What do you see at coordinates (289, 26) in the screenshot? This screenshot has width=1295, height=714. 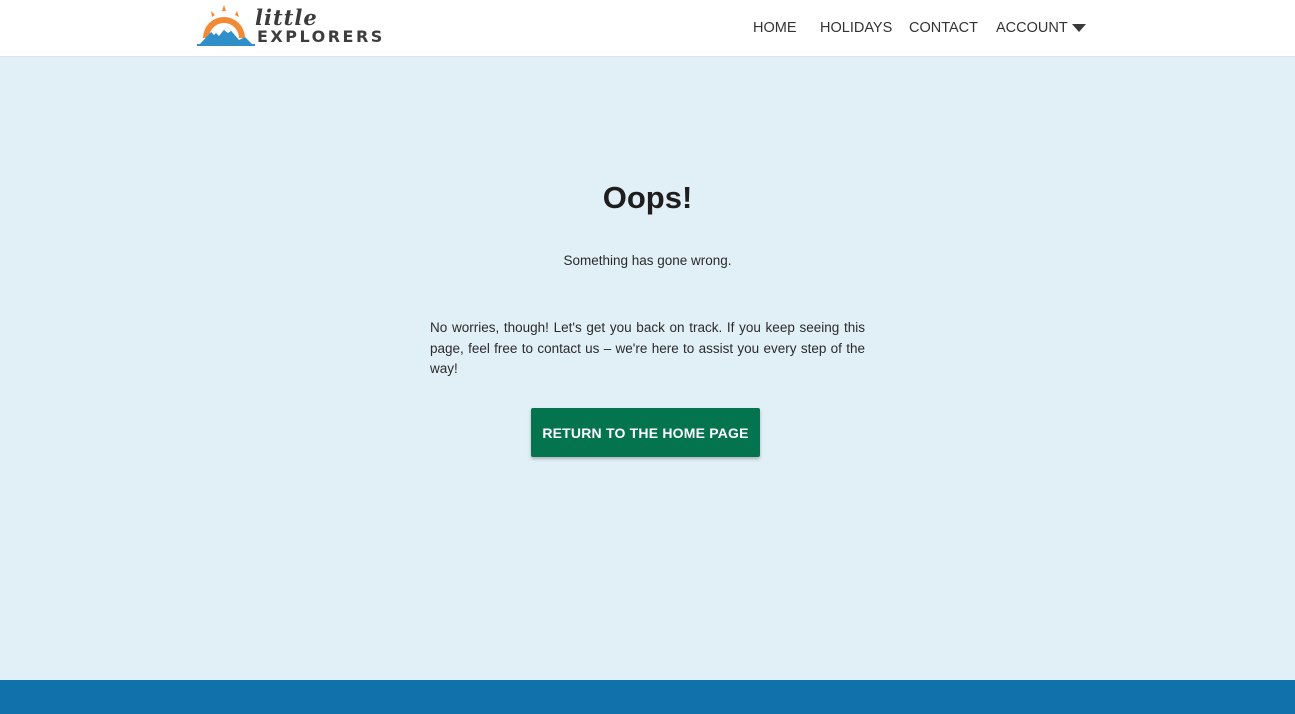 I see `site-logo: little EXPLORERS` at bounding box center [289, 26].